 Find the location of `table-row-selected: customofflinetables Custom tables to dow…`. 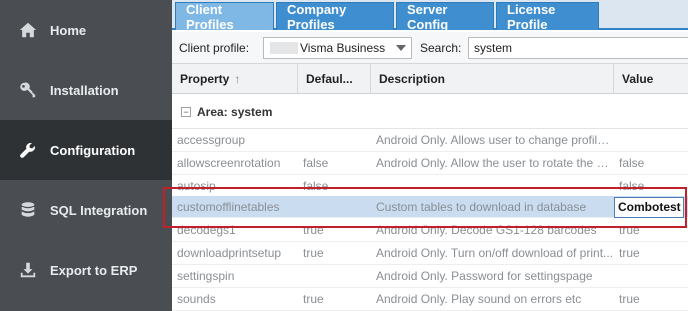

table-row-selected: customofflinetables Custom tables to dow… is located at coordinates (430, 207).